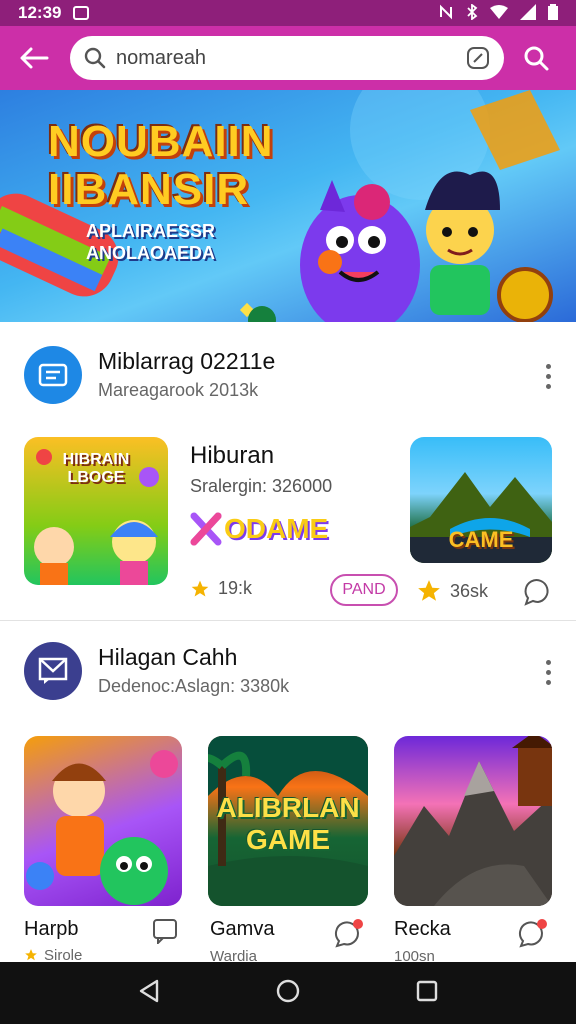  I want to click on thumb2-rating-value: 36sk, so click(469, 590).